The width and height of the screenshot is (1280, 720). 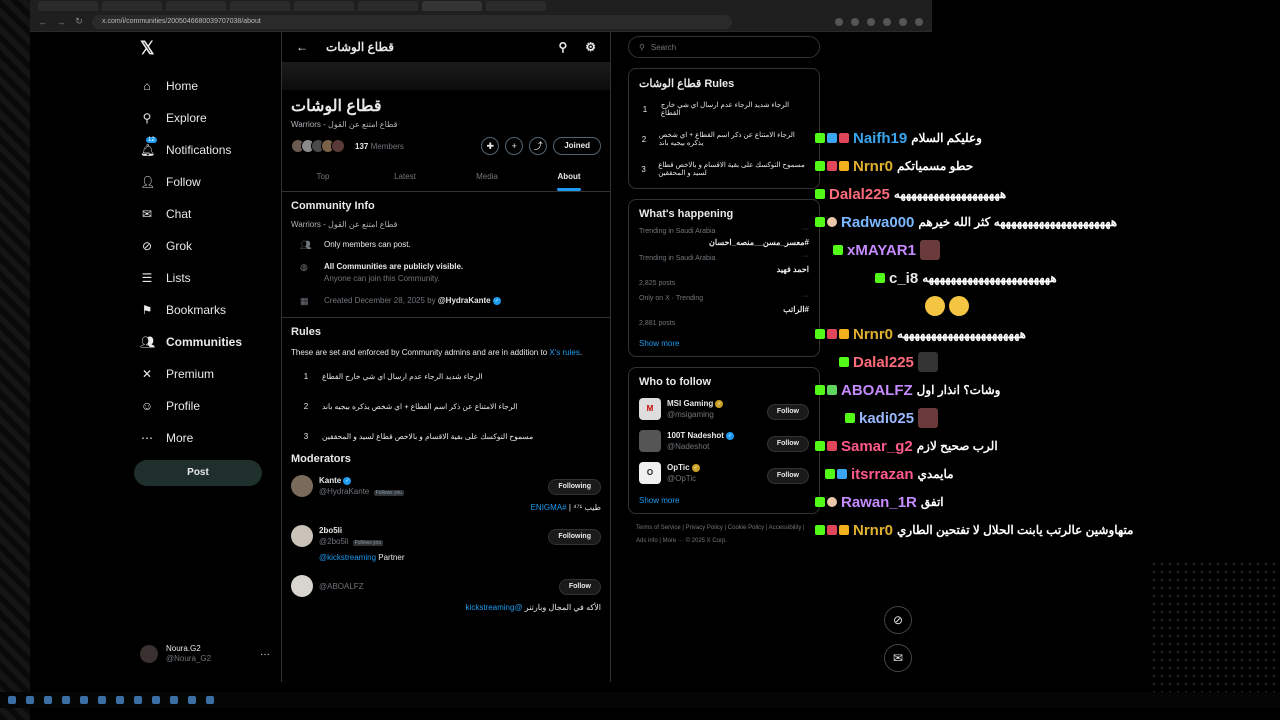 What do you see at coordinates (323, 179) in the screenshot?
I see `tab-top: Top` at bounding box center [323, 179].